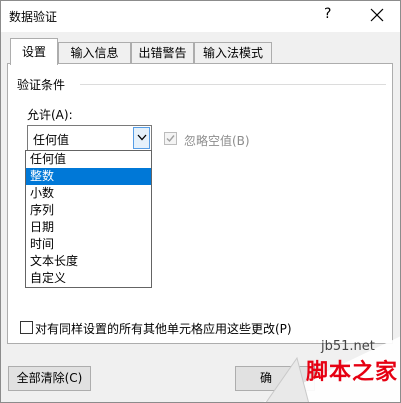 Image resolution: width=401 pixels, height=403 pixels. What do you see at coordinates (352, 372) in the screenshot?
I see `watermark-brand: 脚本之家` at bounding box center [352, 372].